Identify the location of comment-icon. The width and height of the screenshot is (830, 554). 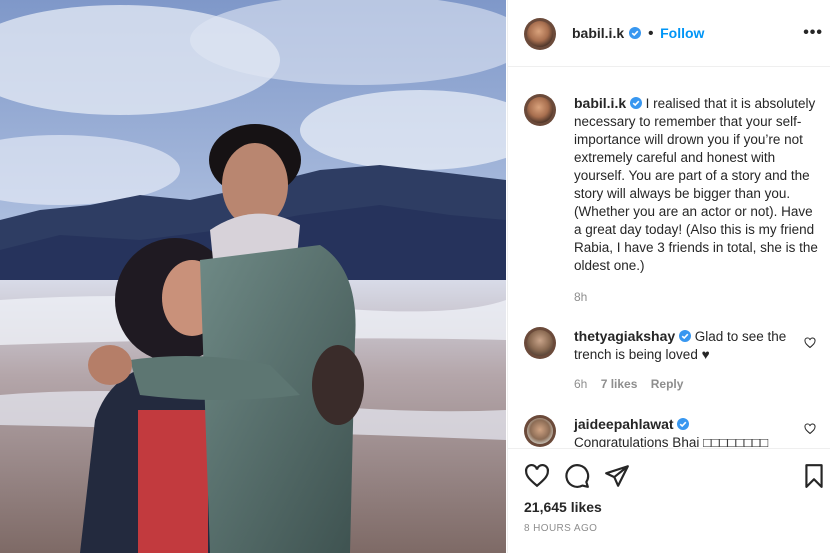
(577, 476).